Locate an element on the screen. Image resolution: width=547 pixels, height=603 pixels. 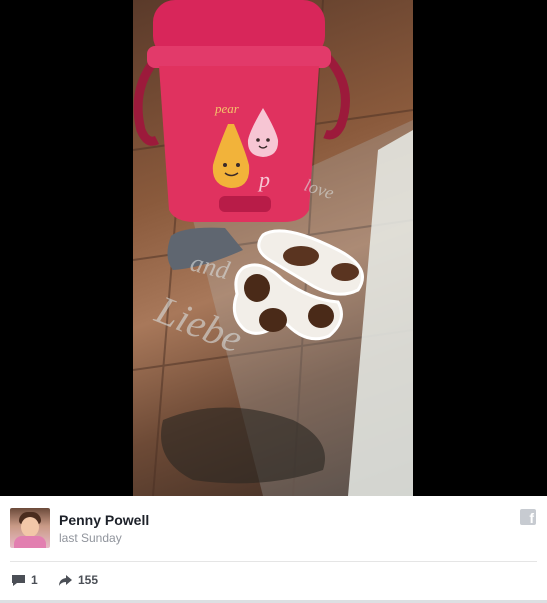
author-avatar is located at coordinates (30, 528).